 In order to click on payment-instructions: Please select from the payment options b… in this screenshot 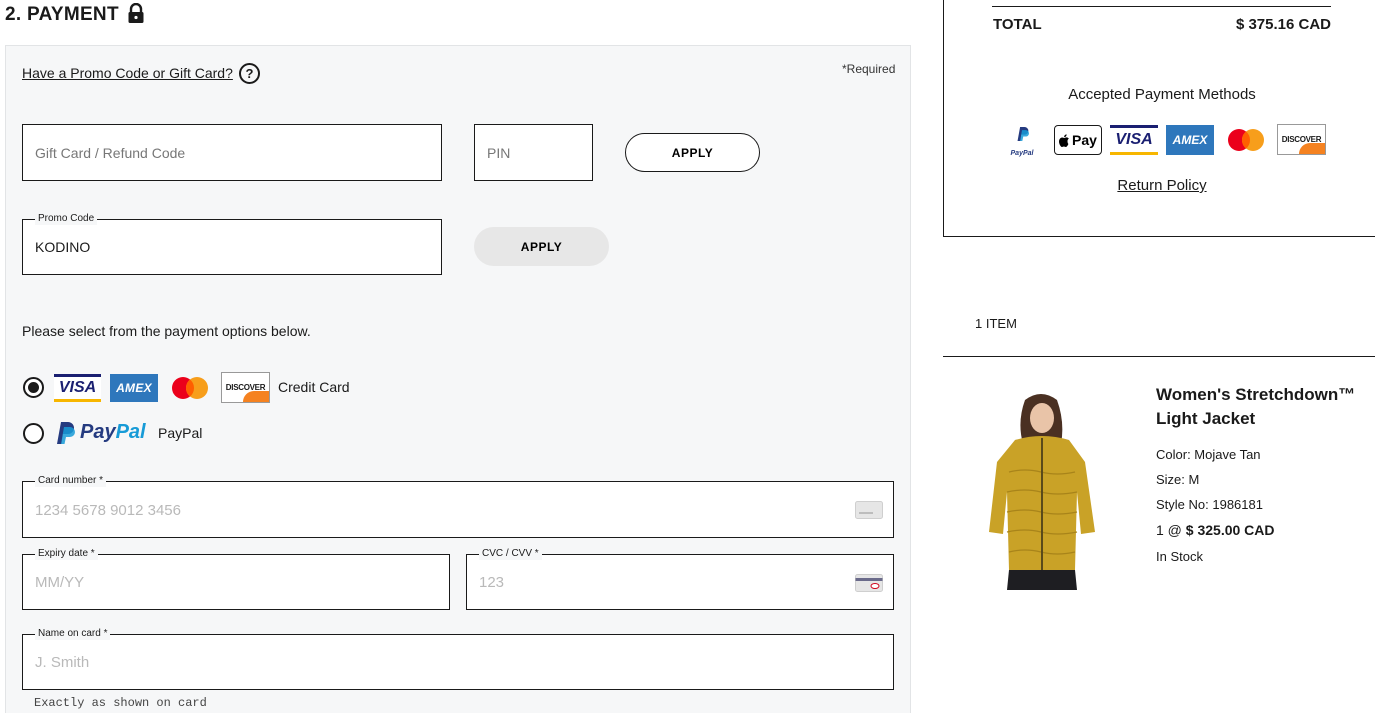, I will do `click(166, 331)`.